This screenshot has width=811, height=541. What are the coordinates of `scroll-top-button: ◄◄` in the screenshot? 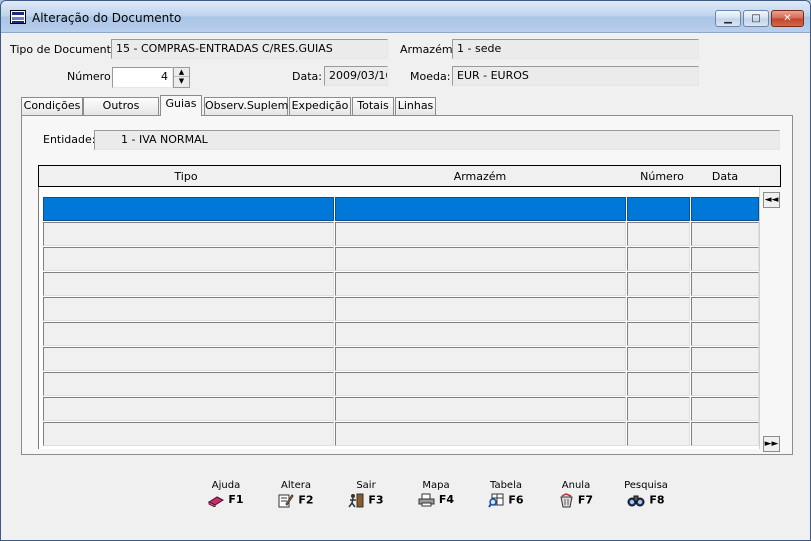 It's located at (771, 200).